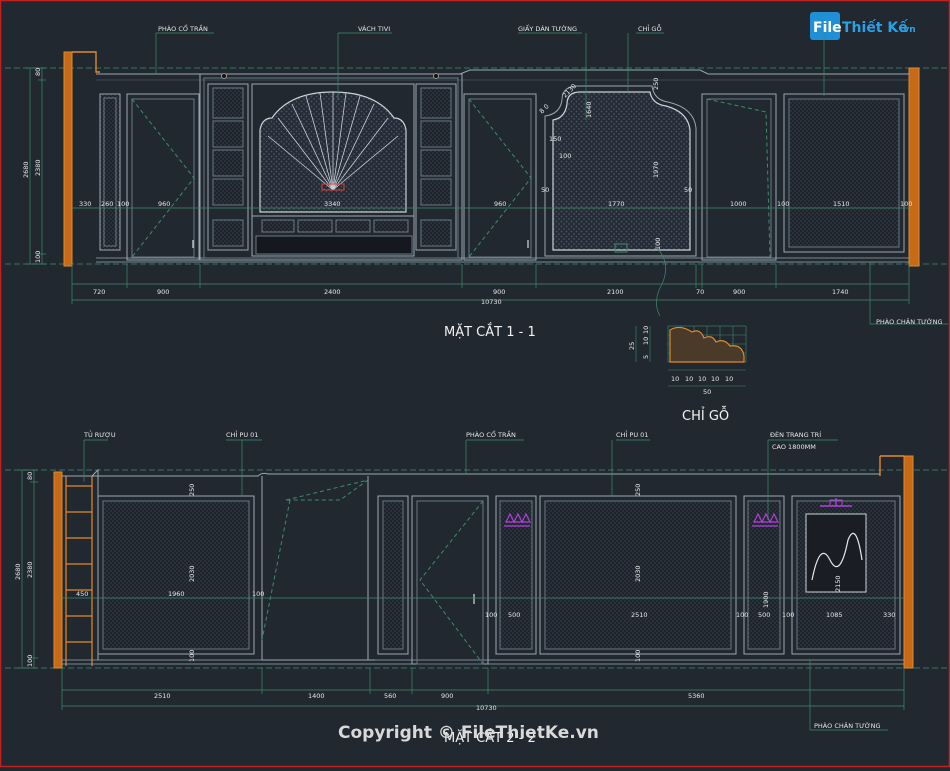 The width and height of the screenshot is (950, 771). Describe the element at coordinates (38, 72) in the screenshot. I see `s1-height-top: 80` at that location.